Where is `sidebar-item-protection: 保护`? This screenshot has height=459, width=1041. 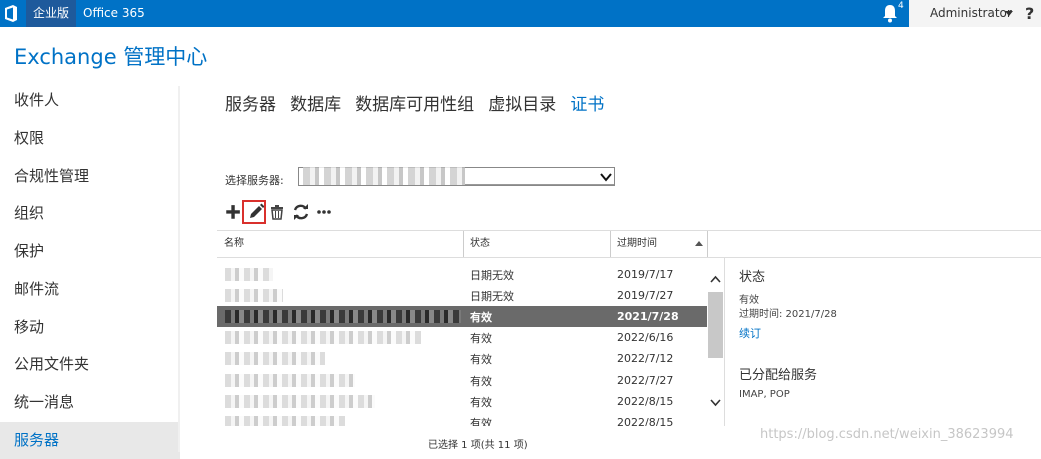 sidebar-item-protection: 保护 is located at coordinates (90, 251).